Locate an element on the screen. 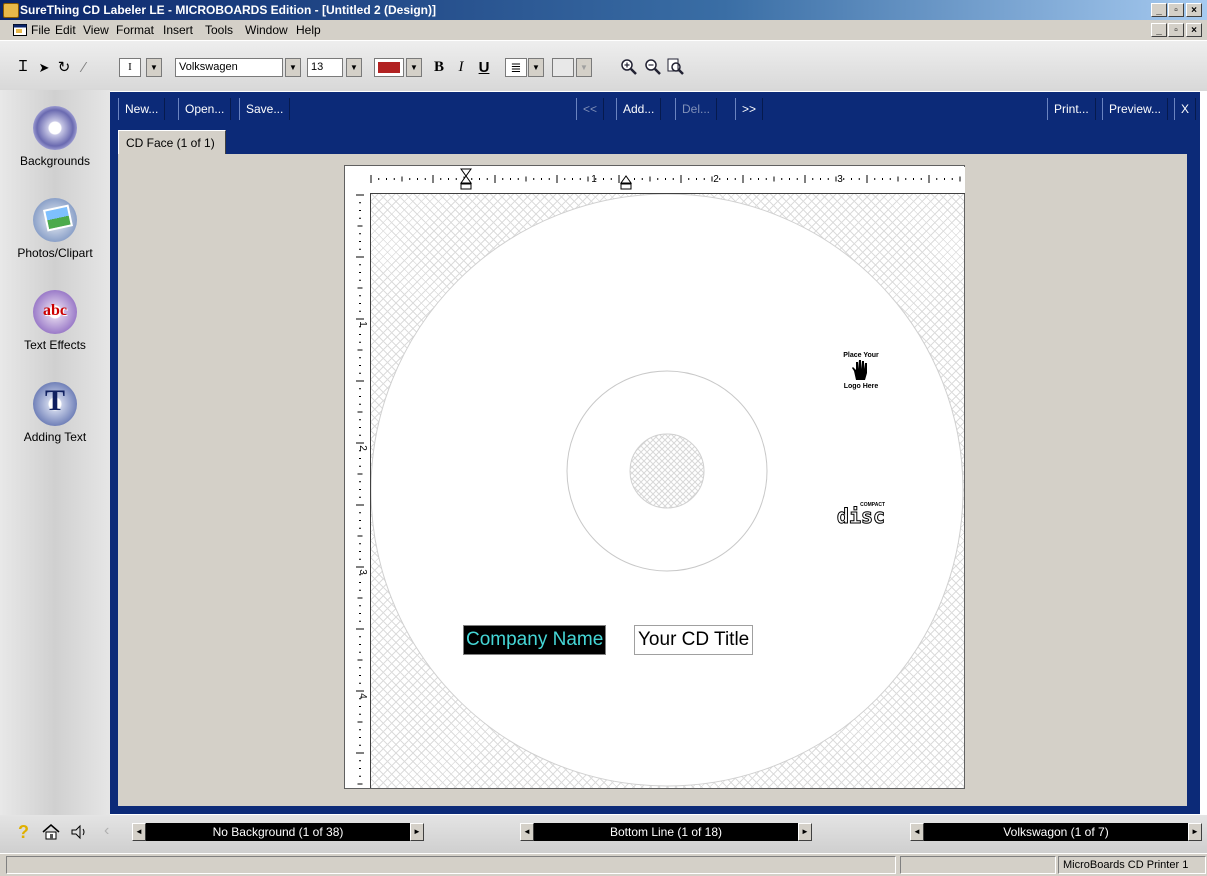 The image size is (1207, 876). text-color-swatch is located at coordinates (389, 67).